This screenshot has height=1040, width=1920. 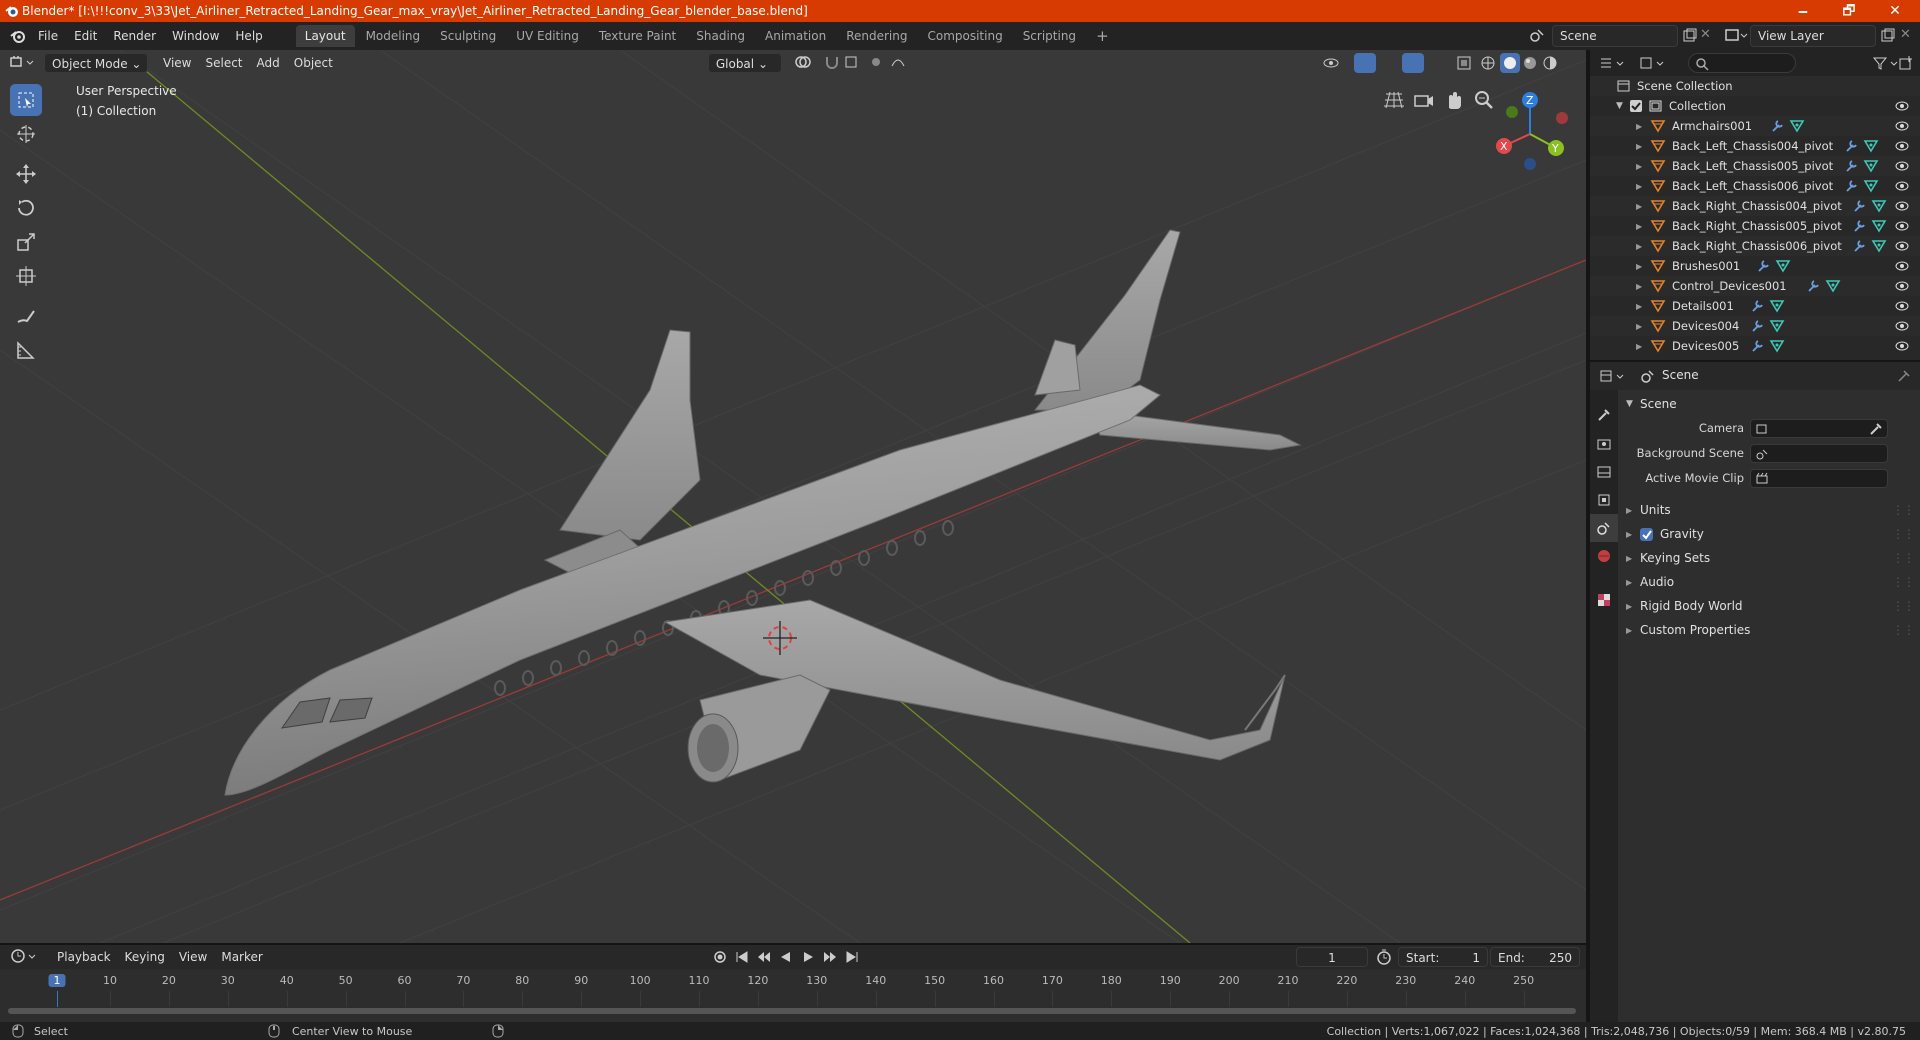 What do you see at coordinates (1636, 106) in the screenshot?
I see `collection-checkbox` at bounding box center [1636, 106].